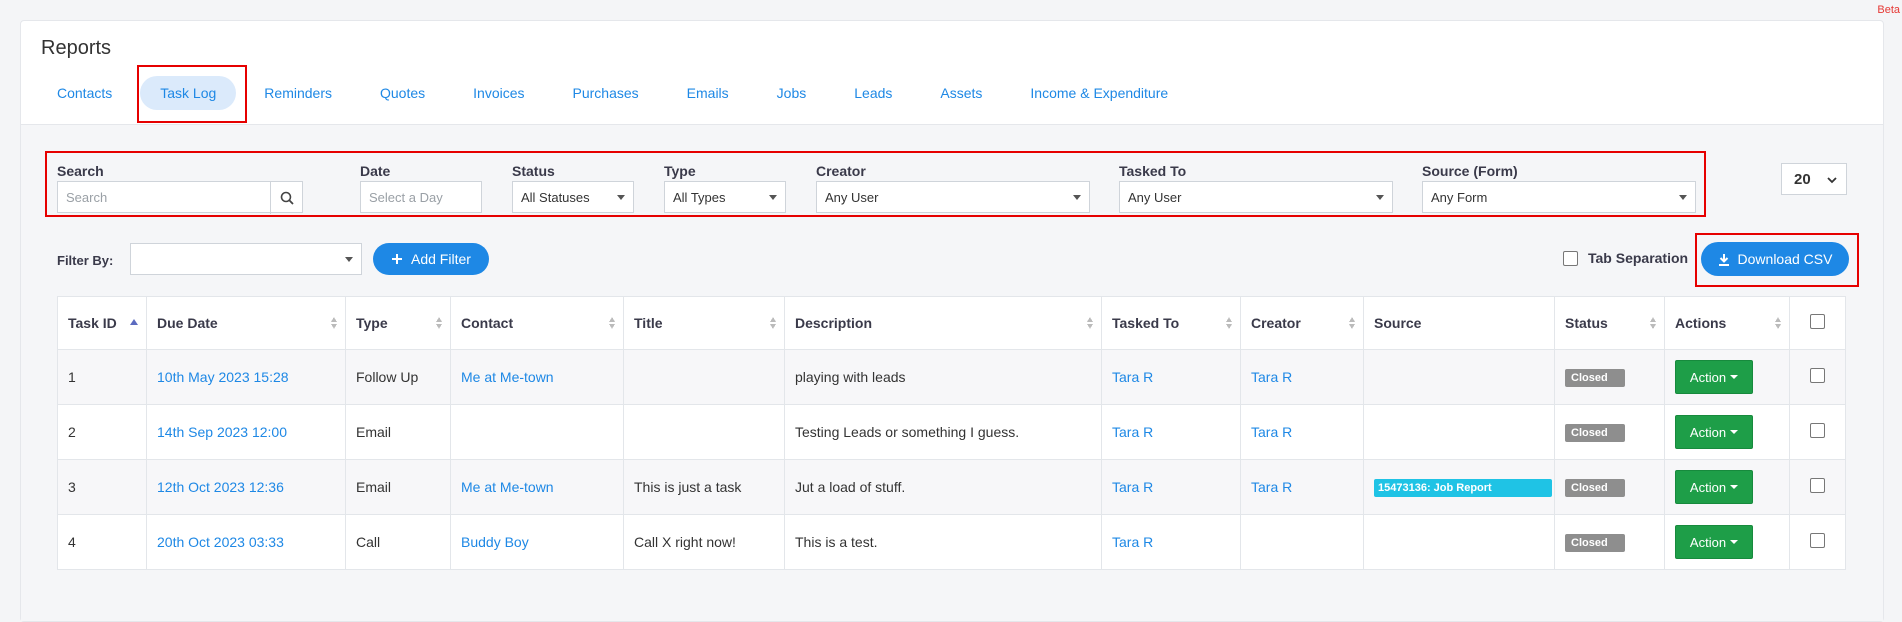 The image size is (1902, 622). I want to click on cell-type: Email, so click(398, 487).